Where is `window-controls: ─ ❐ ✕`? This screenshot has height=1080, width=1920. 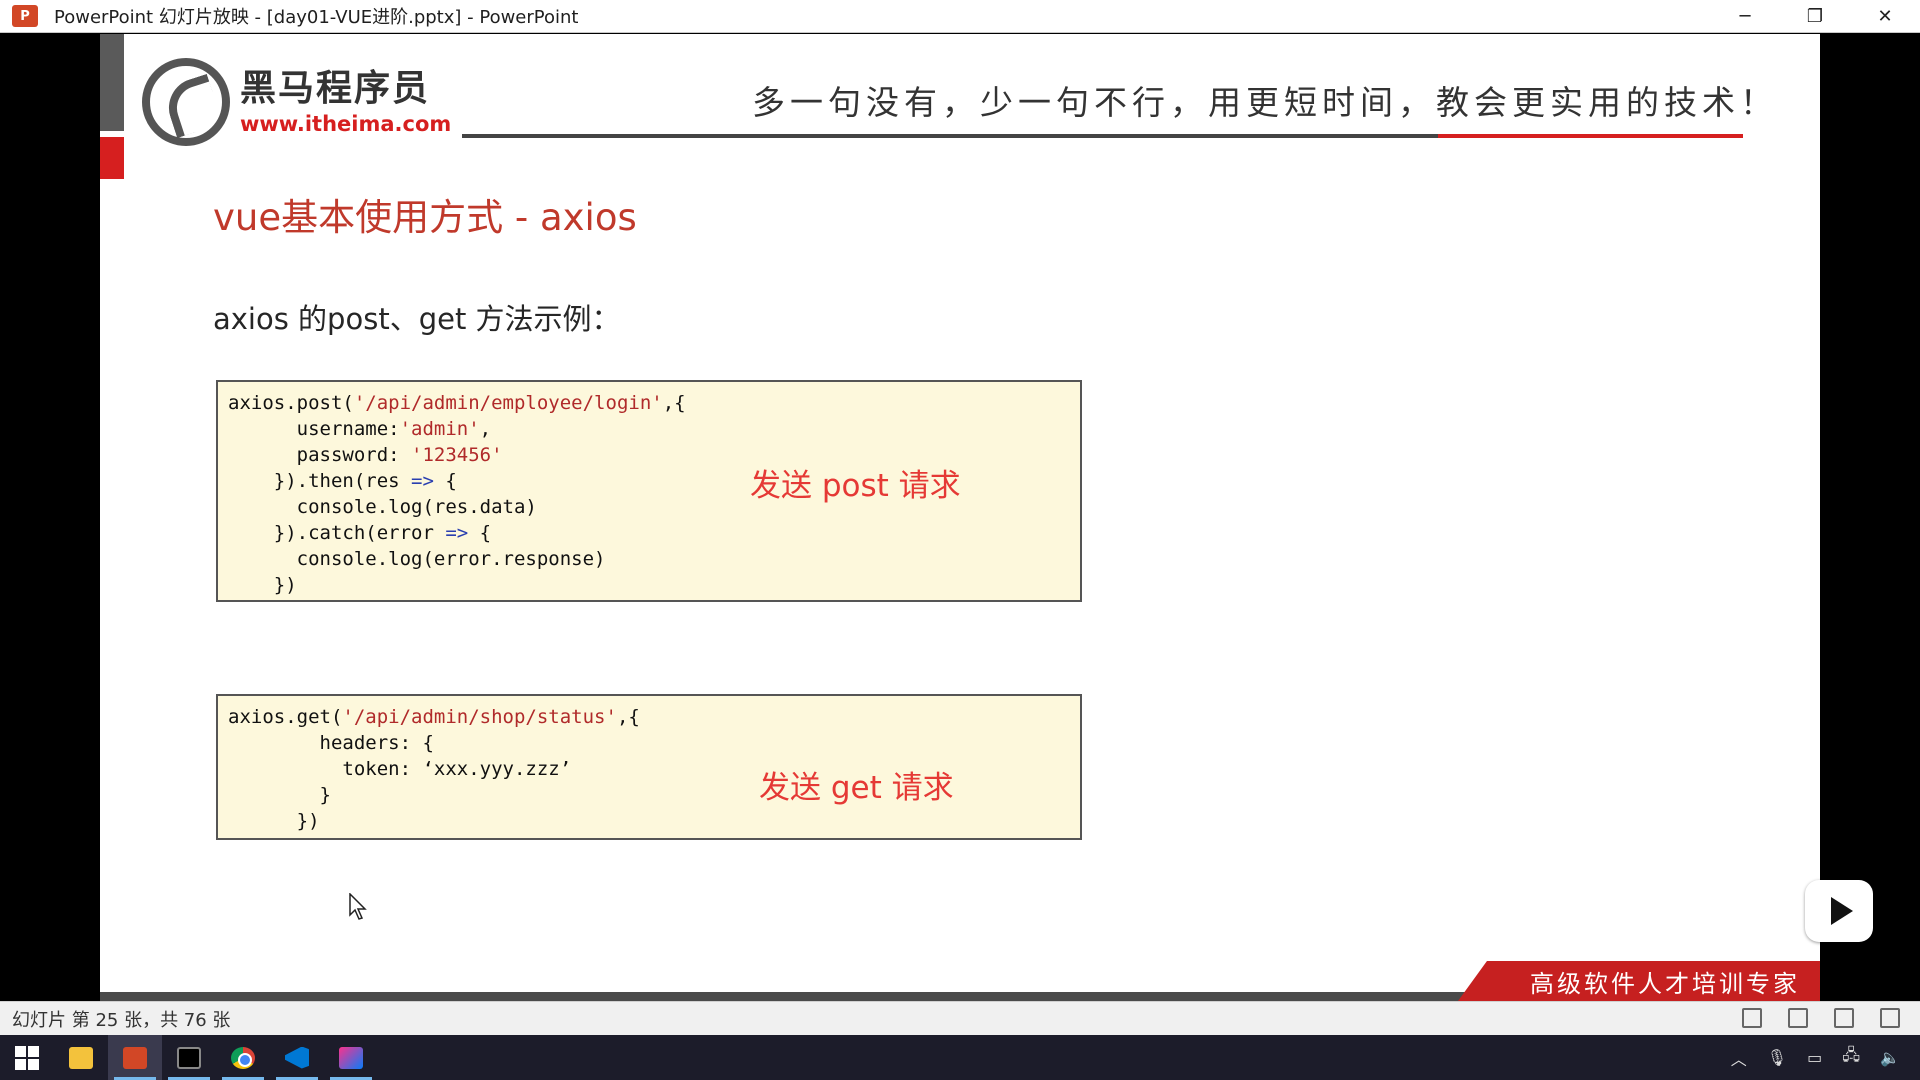
window-controls: ─ ❐ ✕ is located at coordinates (1815, 16).